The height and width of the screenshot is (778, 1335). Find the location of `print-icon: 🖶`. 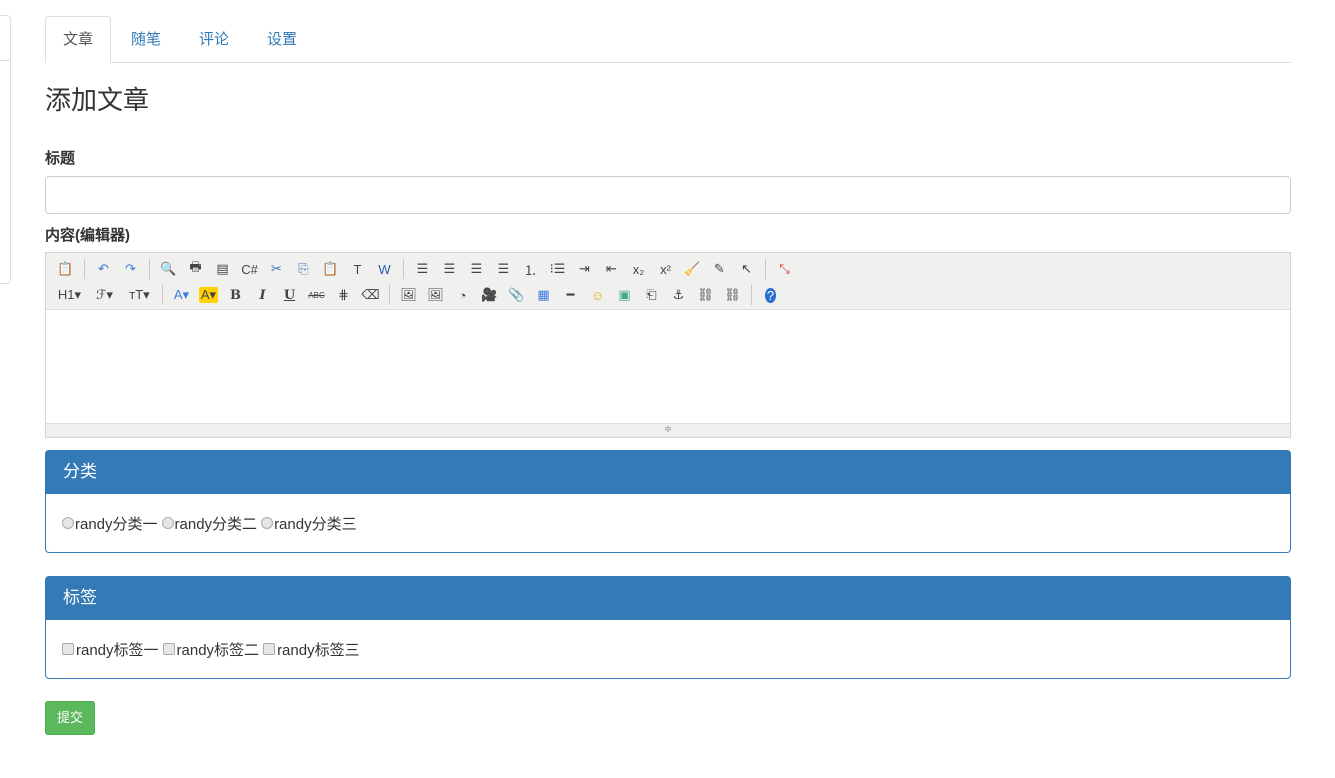

print-icon: 🖶 is located at coordinates (195, 269).